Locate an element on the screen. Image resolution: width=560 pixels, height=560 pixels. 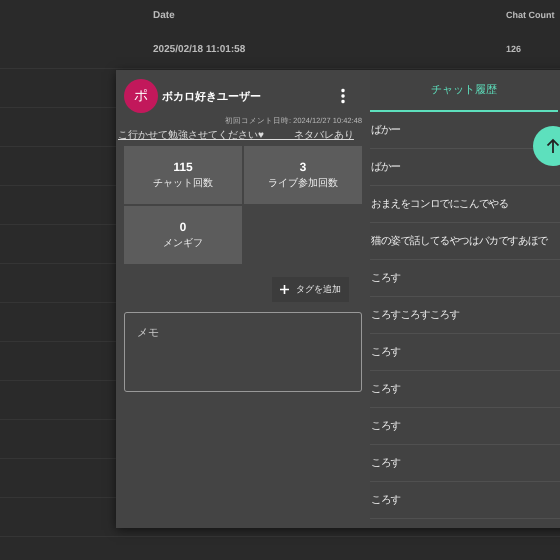
stat-value: 115 is located at coordinates (183, 167).